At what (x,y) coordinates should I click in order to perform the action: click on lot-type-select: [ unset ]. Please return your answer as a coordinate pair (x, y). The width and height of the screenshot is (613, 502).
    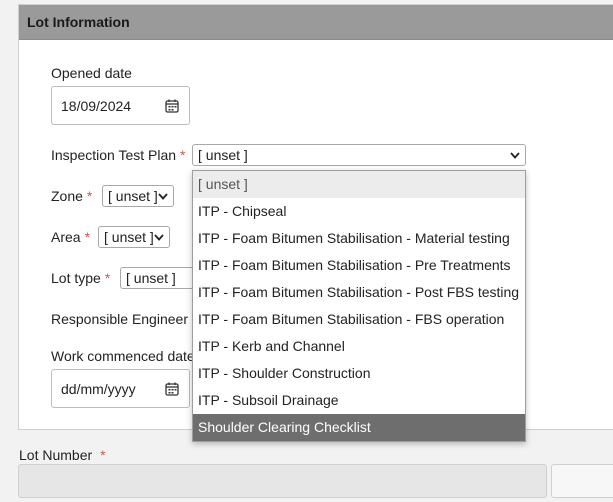
    Looking at the image, I should click on (160, 278).